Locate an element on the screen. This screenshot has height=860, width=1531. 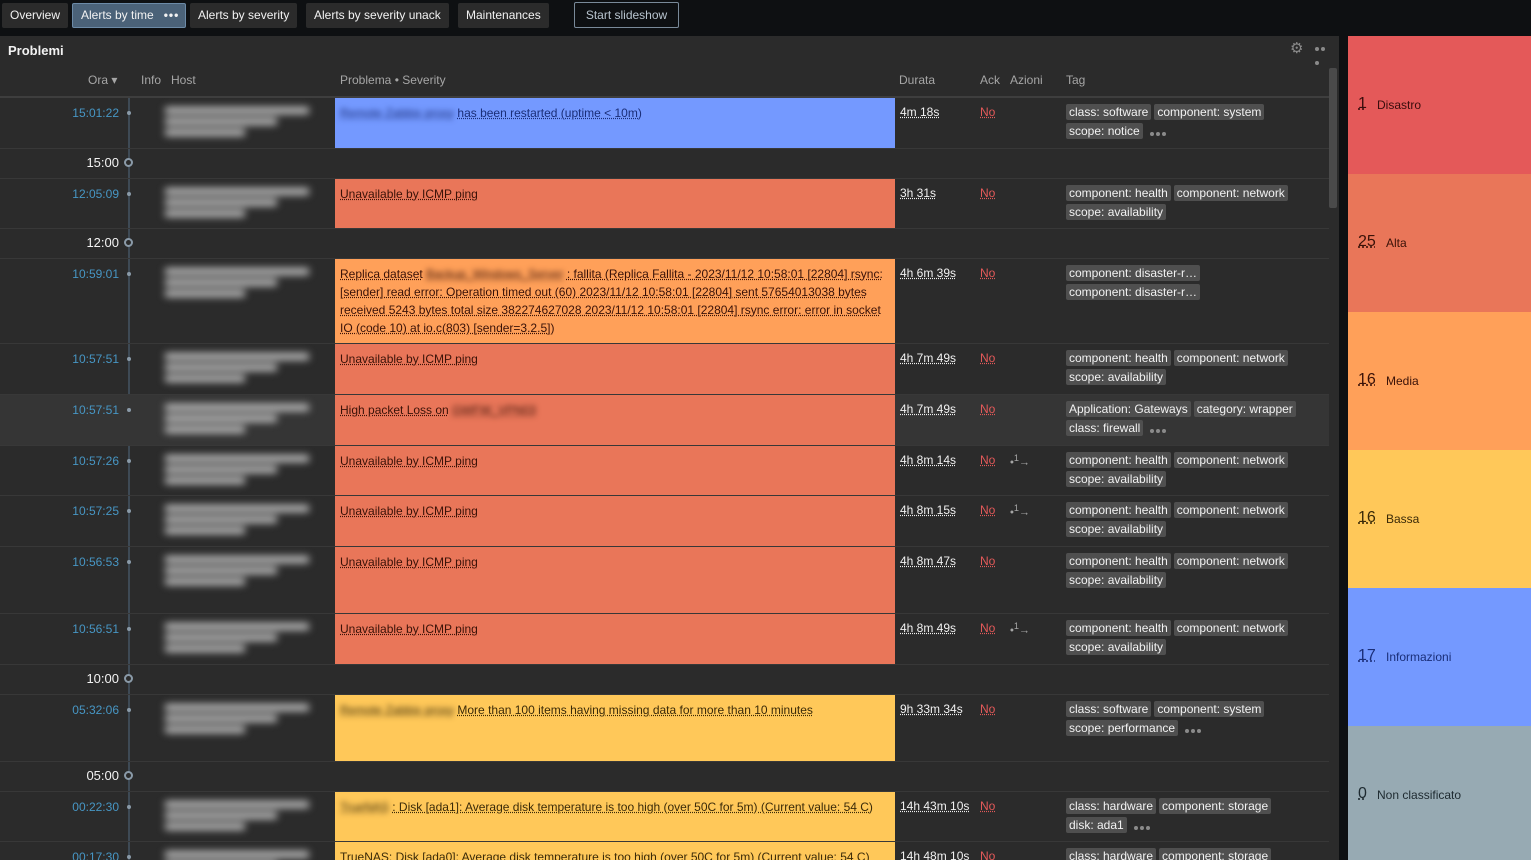
severity-block-disastro: 1 Disastro is located at coordinates (1439, 105).